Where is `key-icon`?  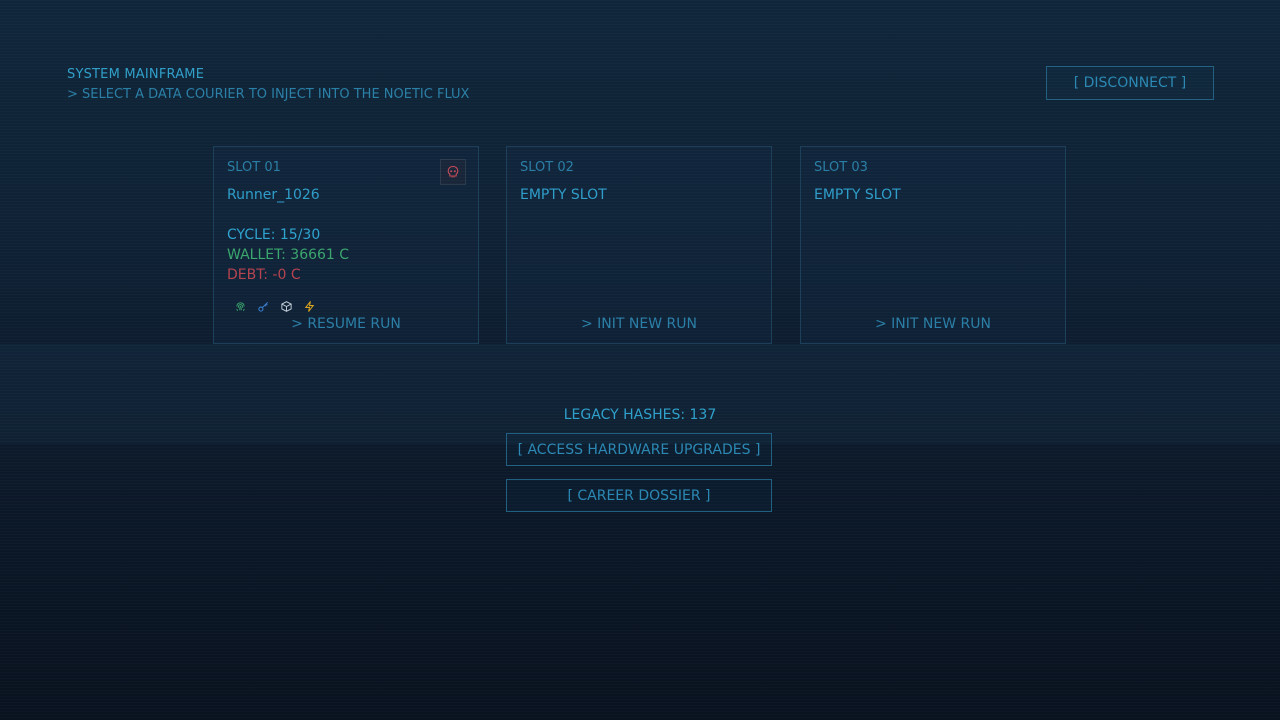 key-icon is located at coordinates (263, 306).